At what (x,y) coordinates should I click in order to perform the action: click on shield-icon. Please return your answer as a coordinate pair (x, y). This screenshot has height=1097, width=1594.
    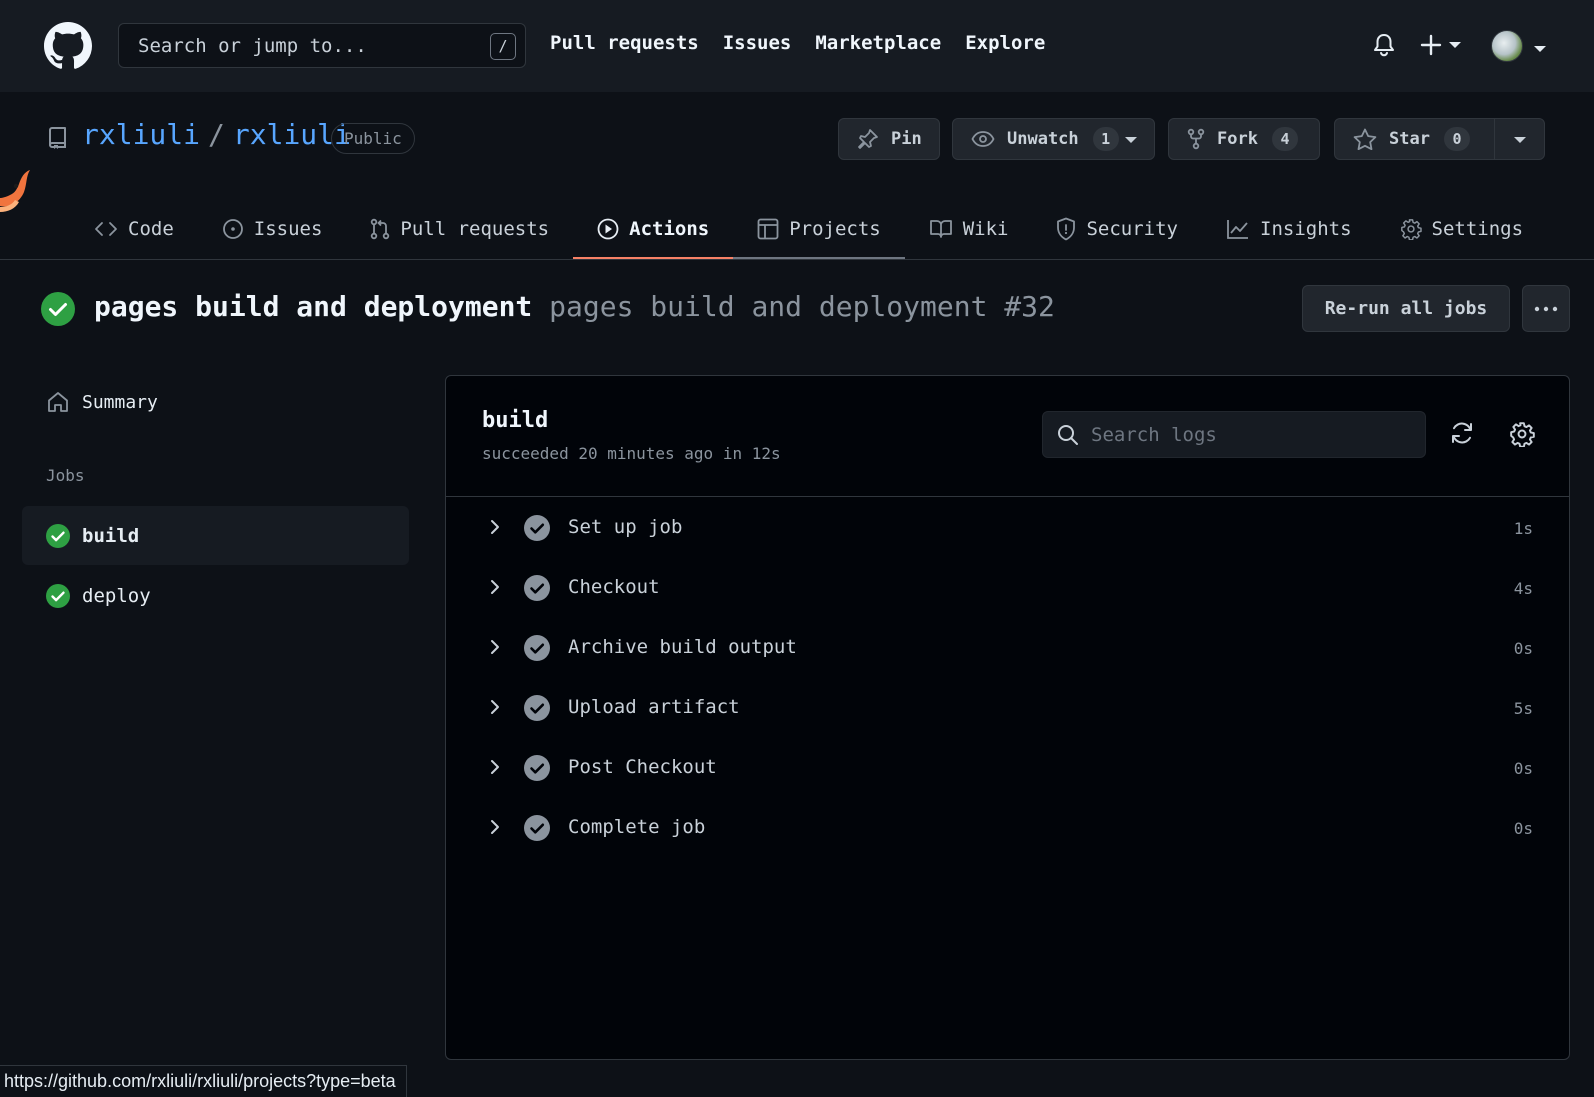
    Looking at the image, I should click on (1066, 229).